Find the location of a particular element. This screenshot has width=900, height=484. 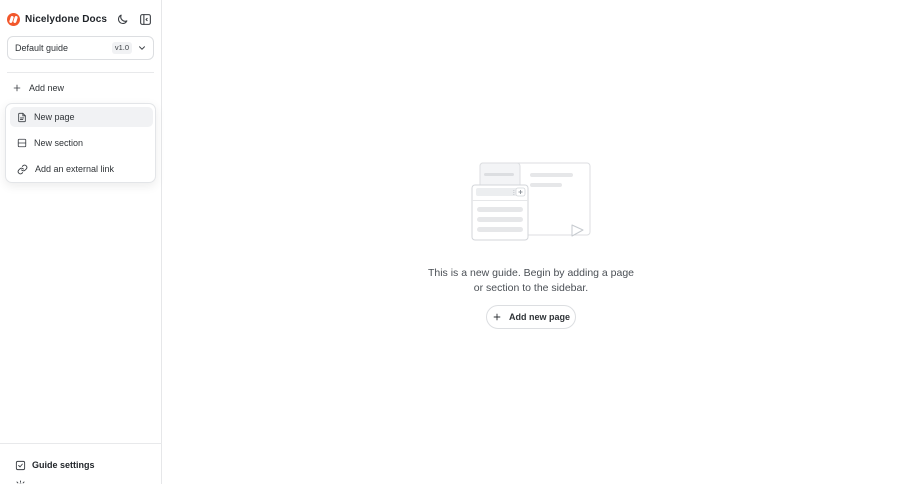

menu-item-new-section: New section is located at coordinates (81, 143).